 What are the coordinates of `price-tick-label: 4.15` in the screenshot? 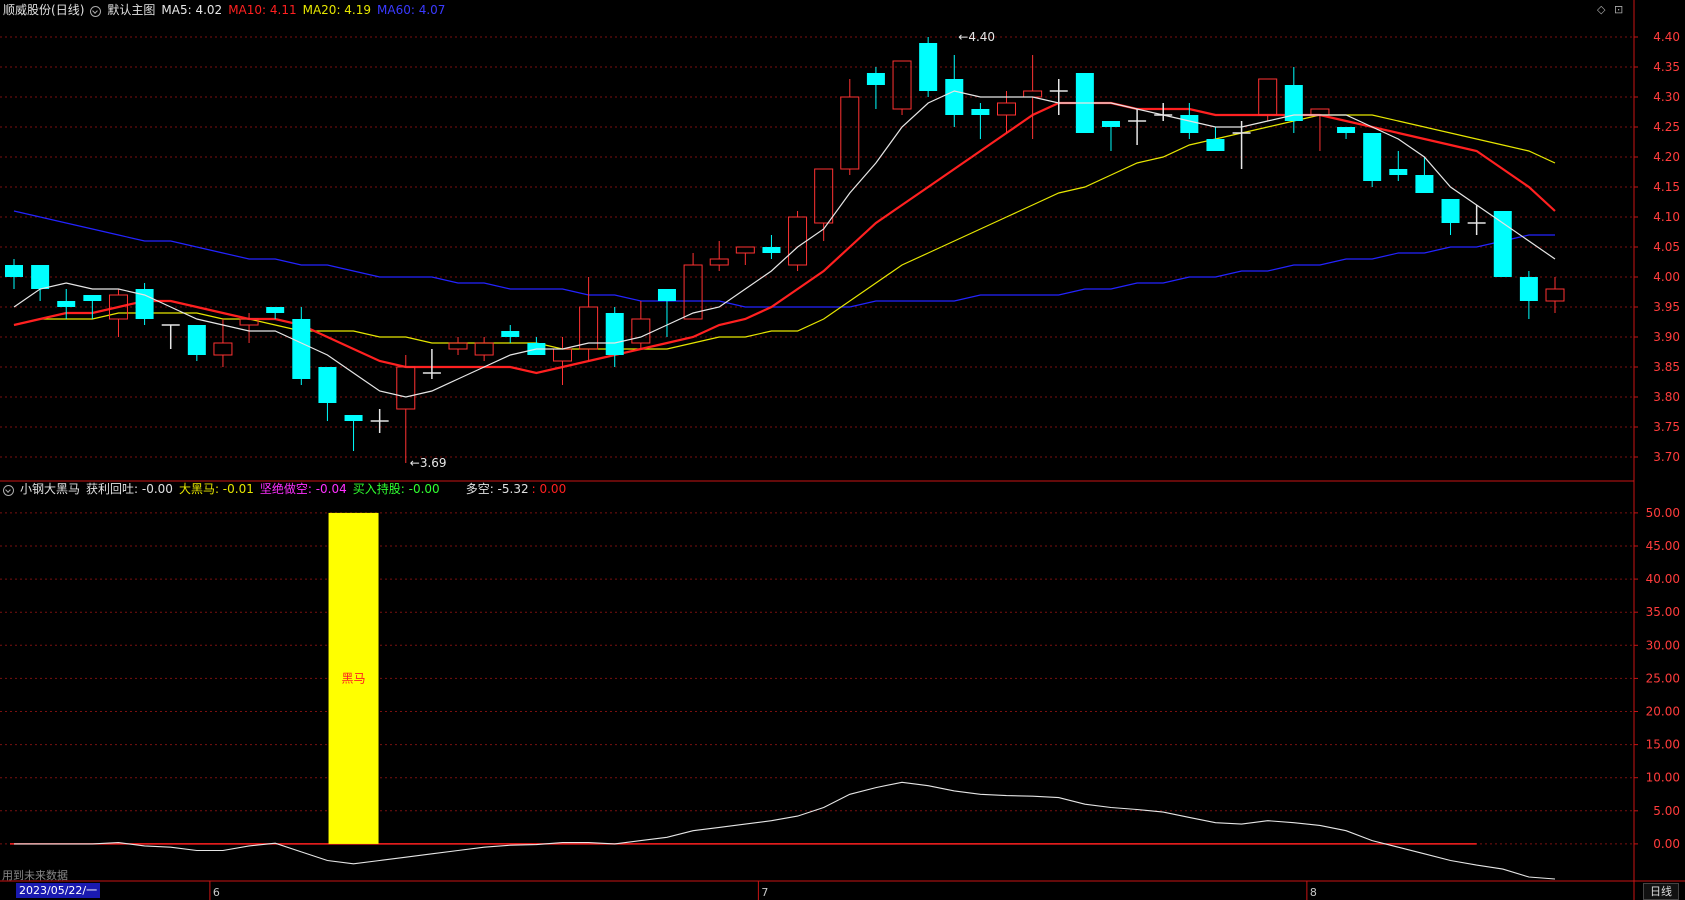 It's located at (1666, 187).